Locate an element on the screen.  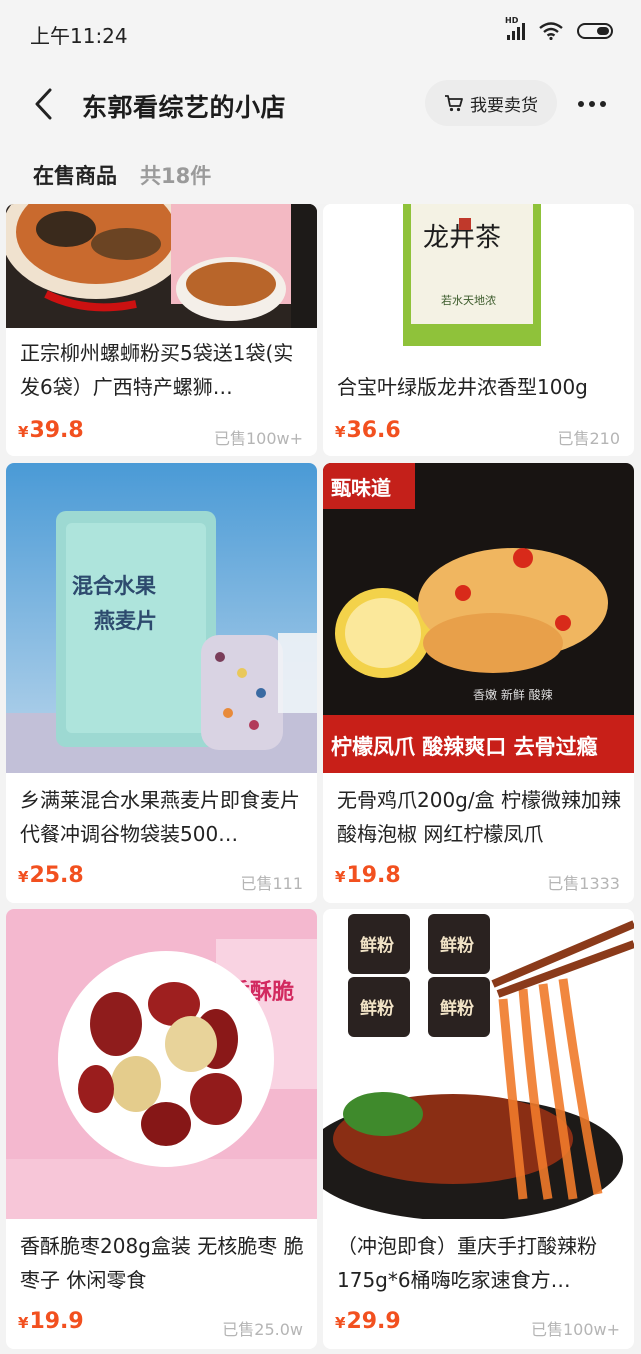
product-price: ¥36.6 is located at coordinates (368, 430).